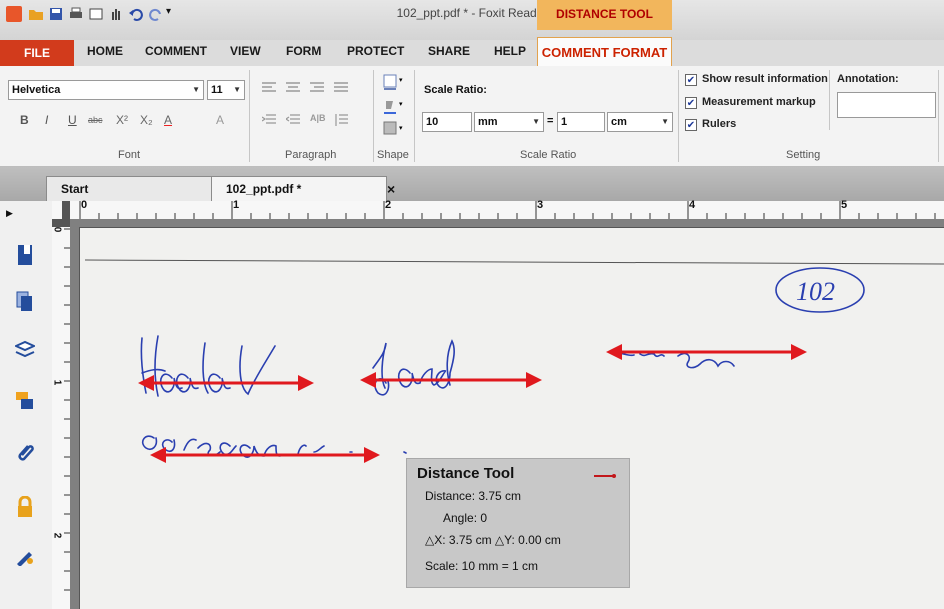 The image size is (944, 609). Describe the element at coordinates (719, 124) in the screenshot. I see `rulers-label: Rulers` at that location.